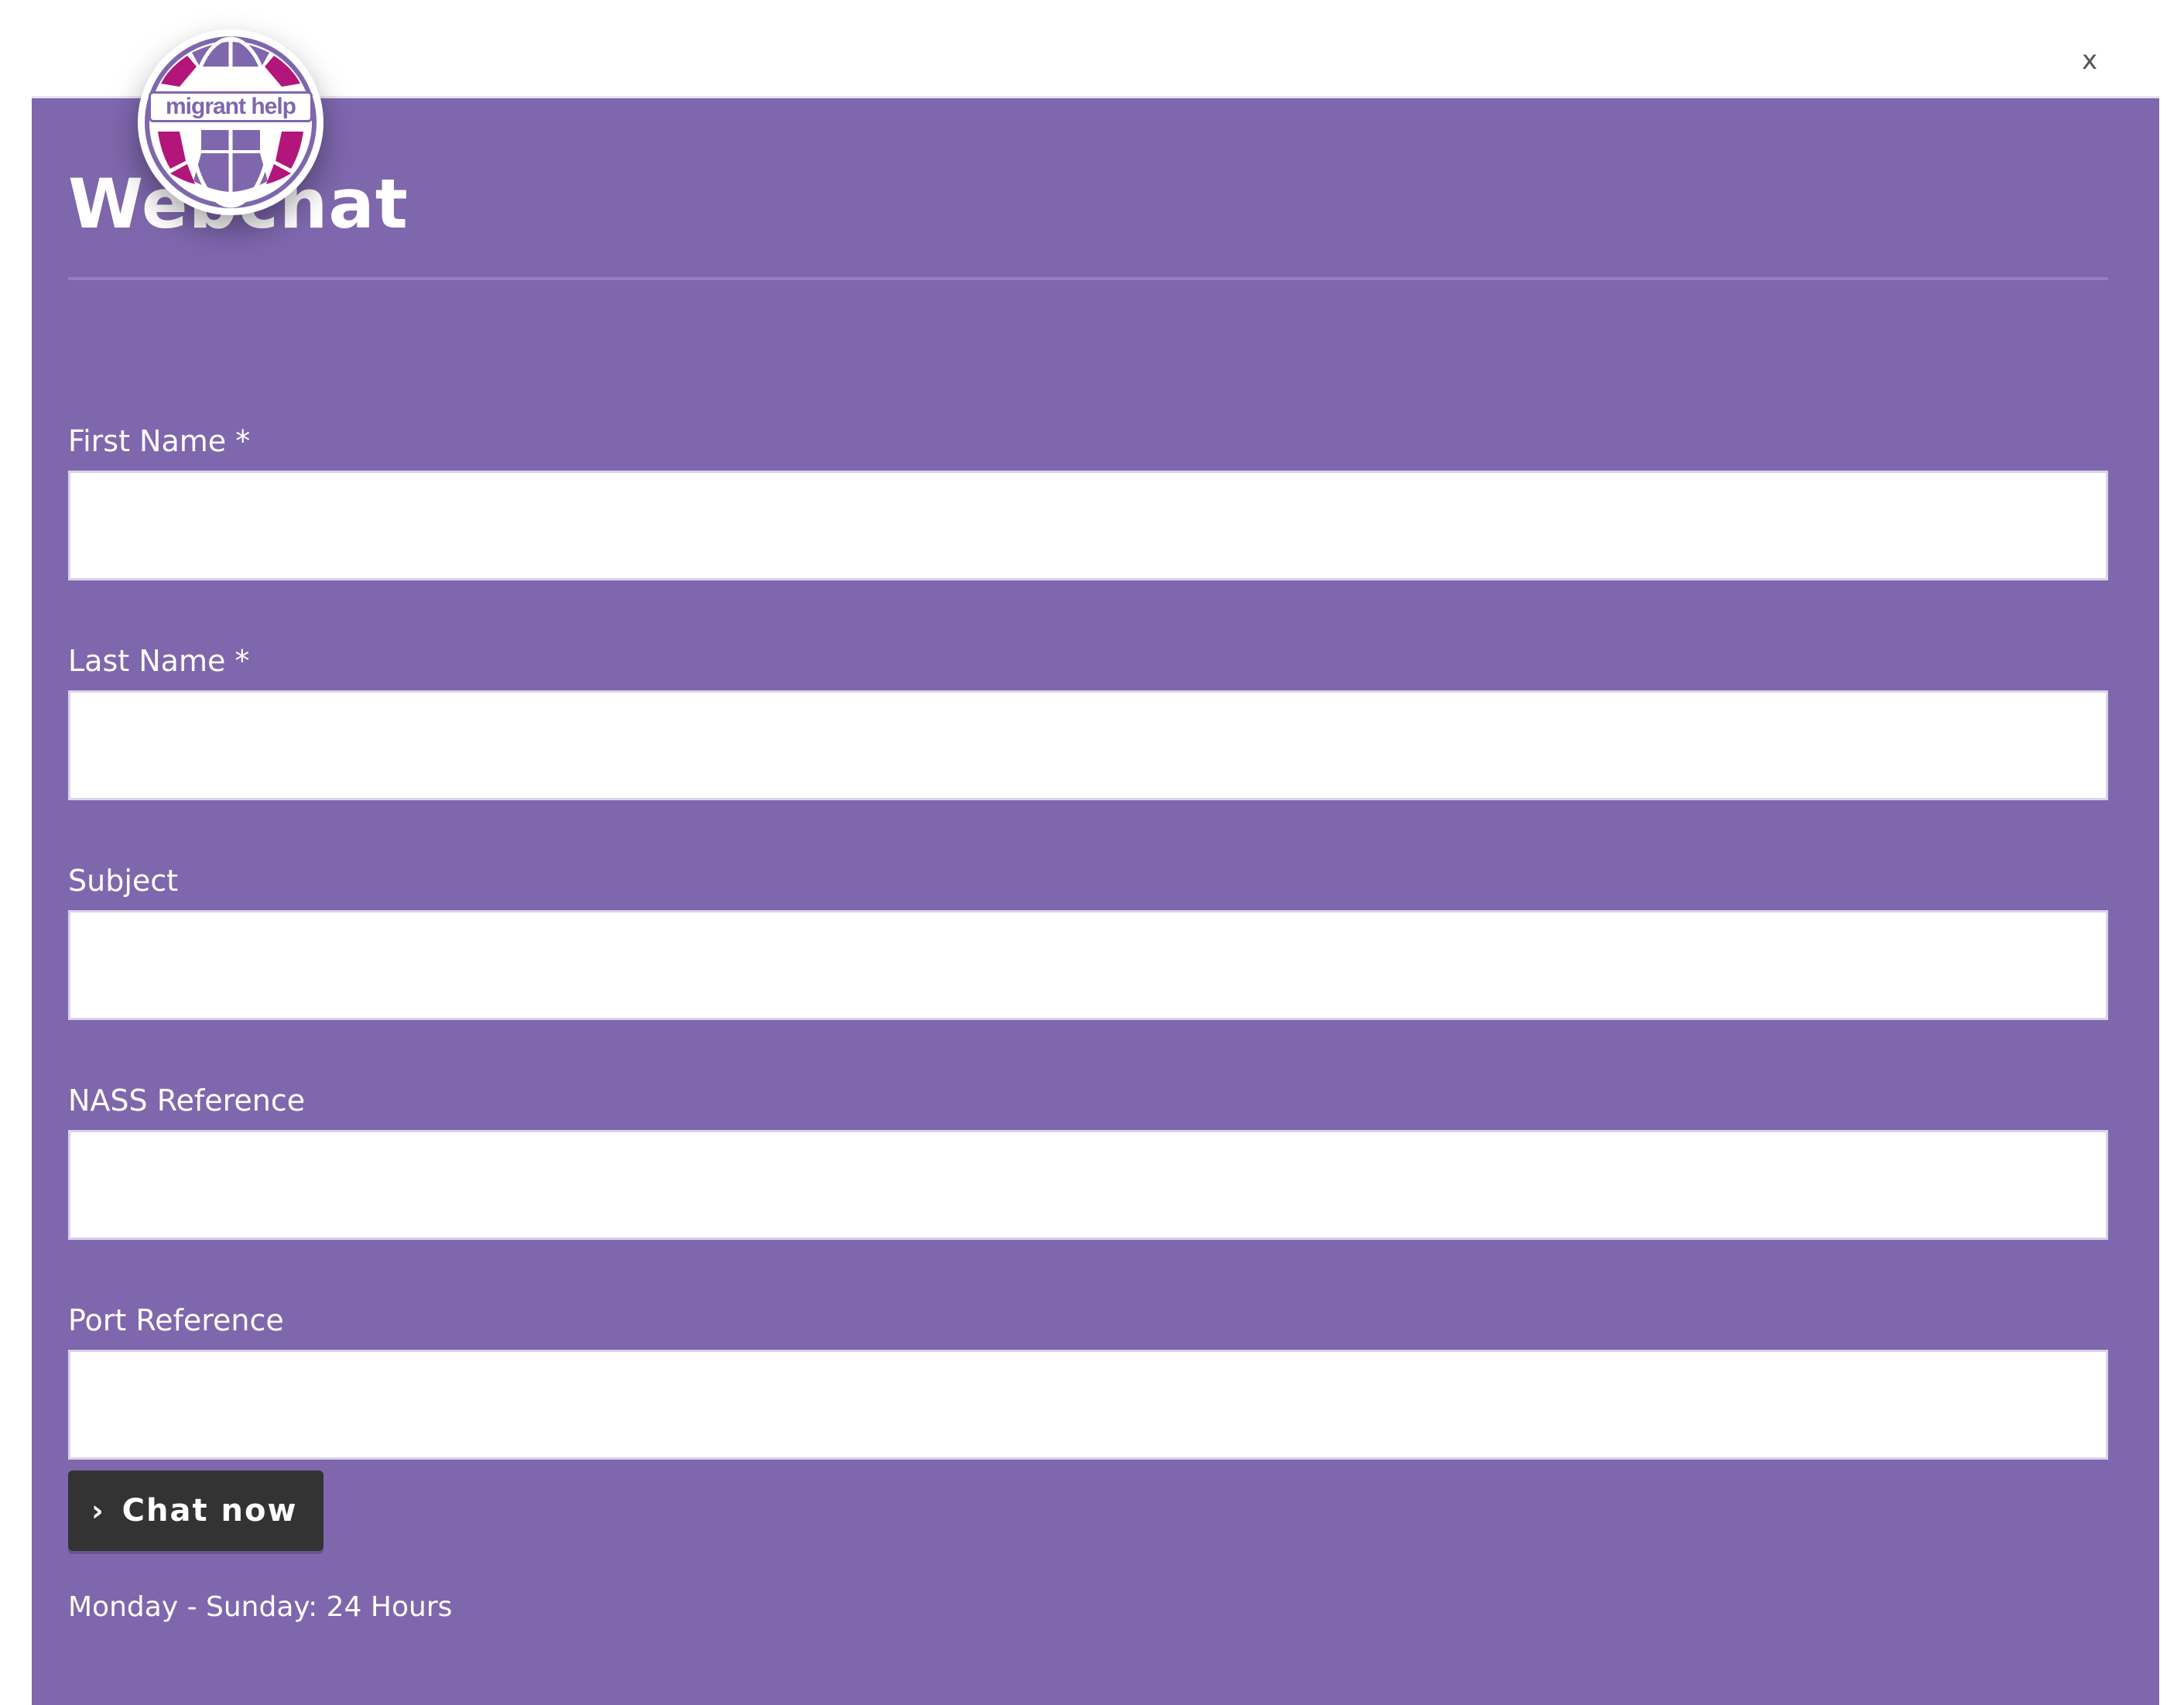  I want to click on subject-field, so click(1088, 965).